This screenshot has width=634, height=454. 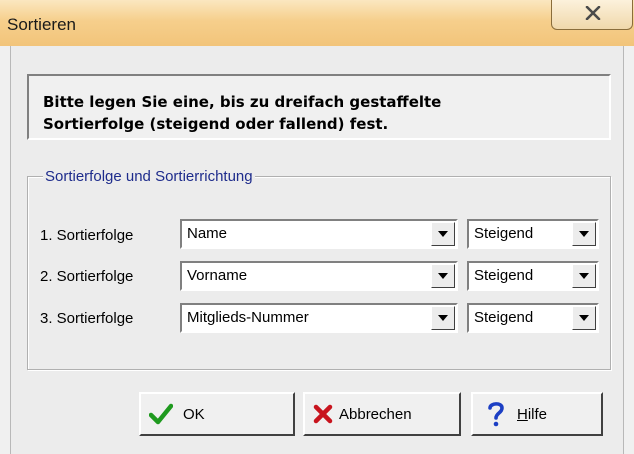 What do you see at coordinates (375, 414) in the screenshot?
I see `cancel-label: Abbrechen` at bounding box center [375, 414].